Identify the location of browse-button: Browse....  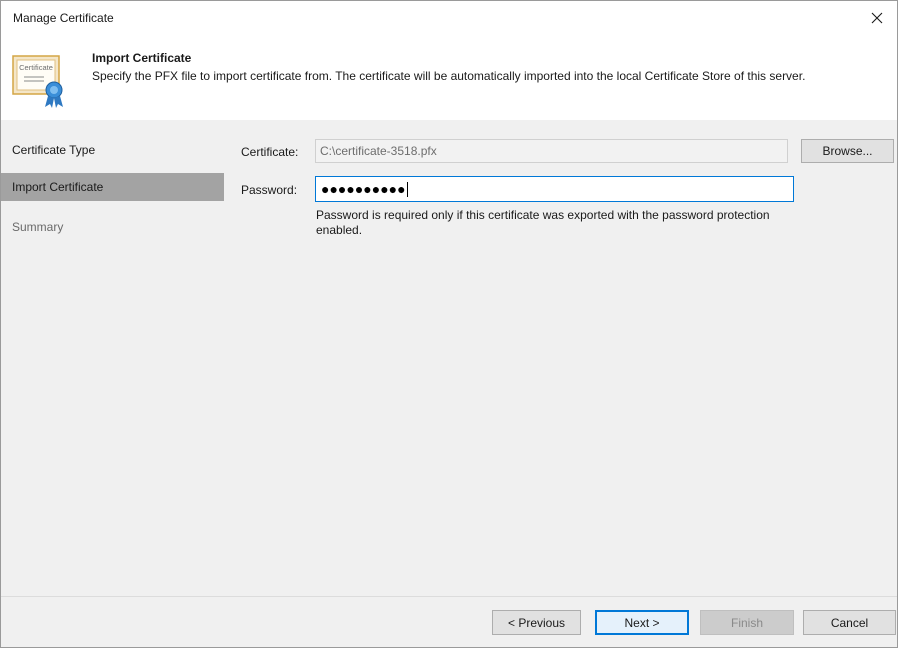
(847, 151).